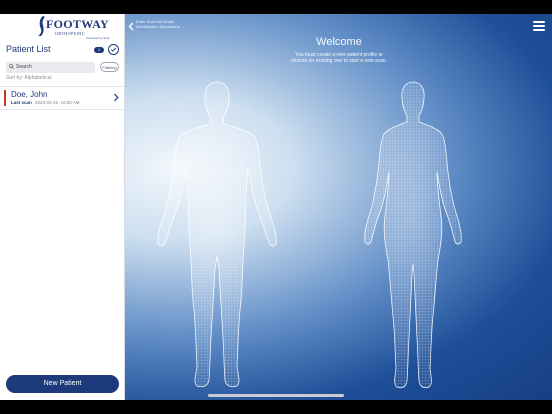  Describe the element at coordinates (413, 235) in the screenshot. I see `female-body-model` at that location.